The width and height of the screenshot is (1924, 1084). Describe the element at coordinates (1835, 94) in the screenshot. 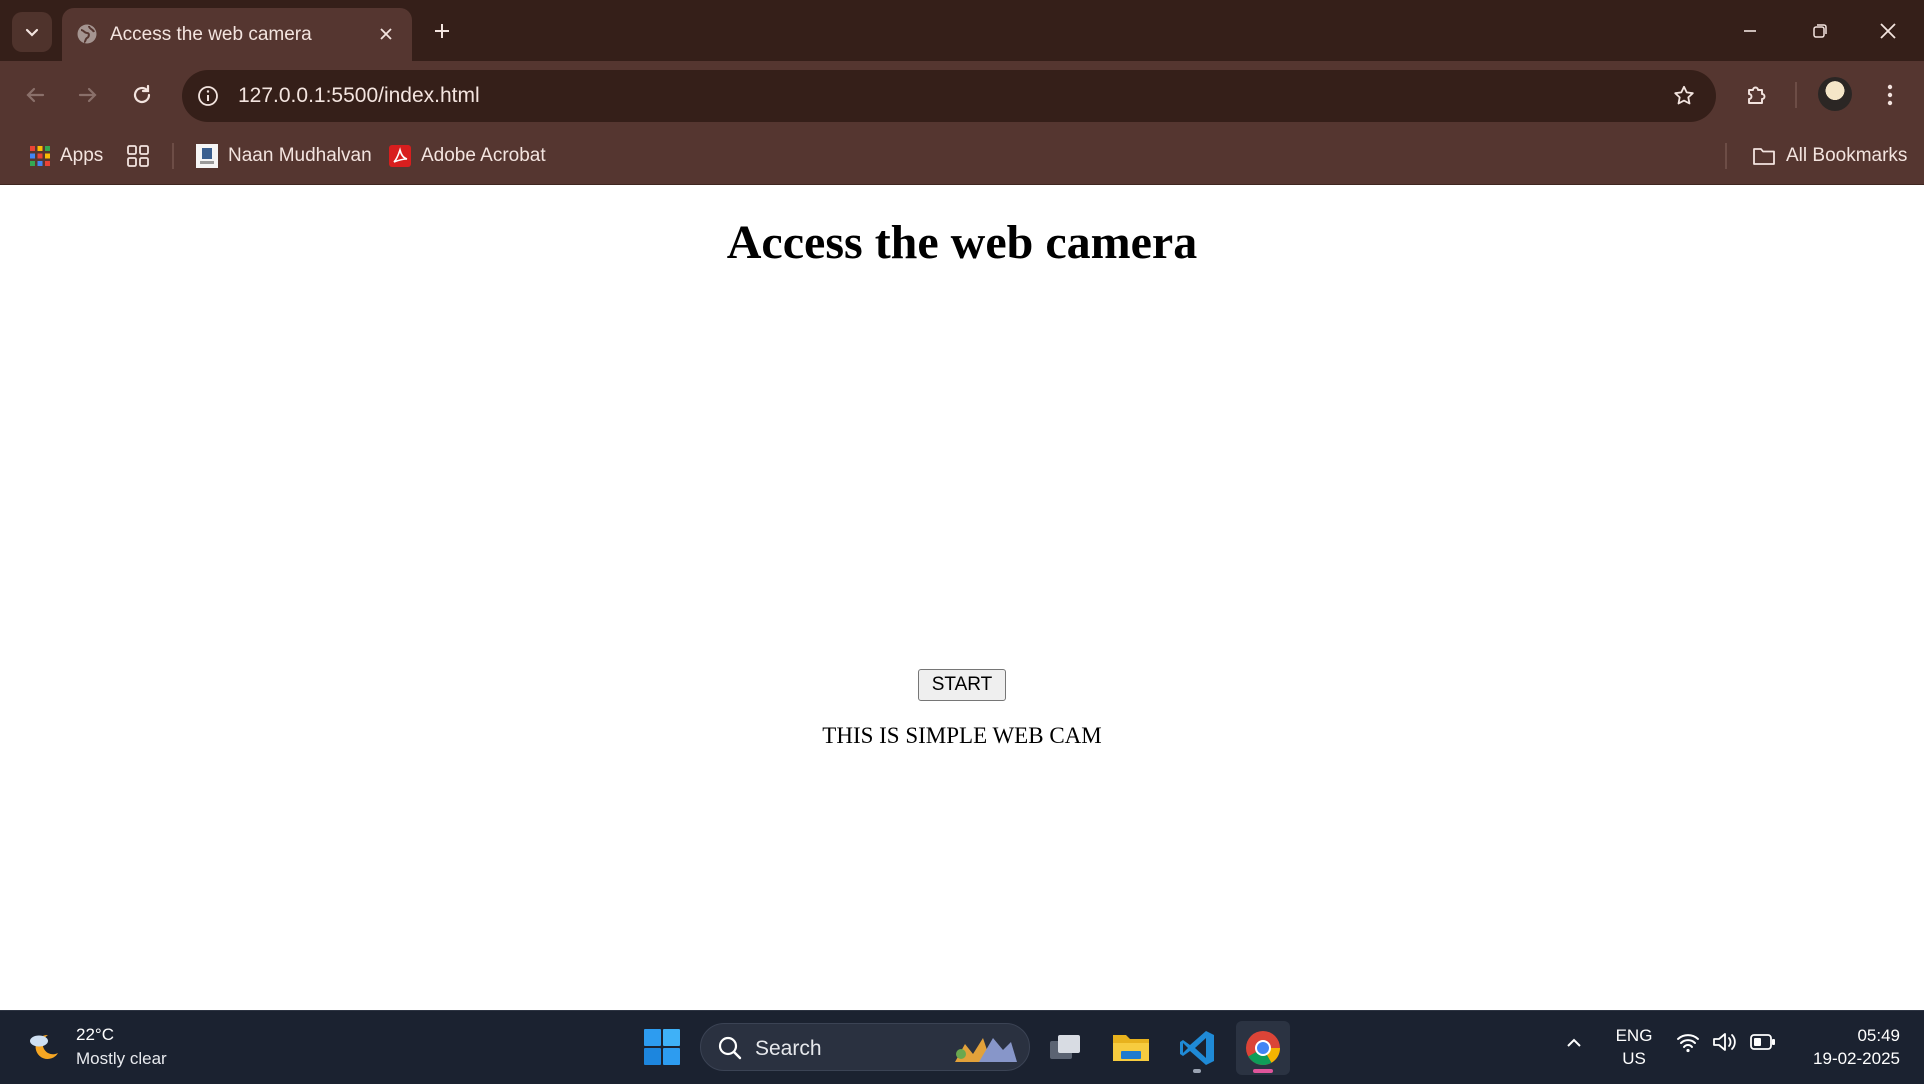

I see `profile-avatar` at that location.